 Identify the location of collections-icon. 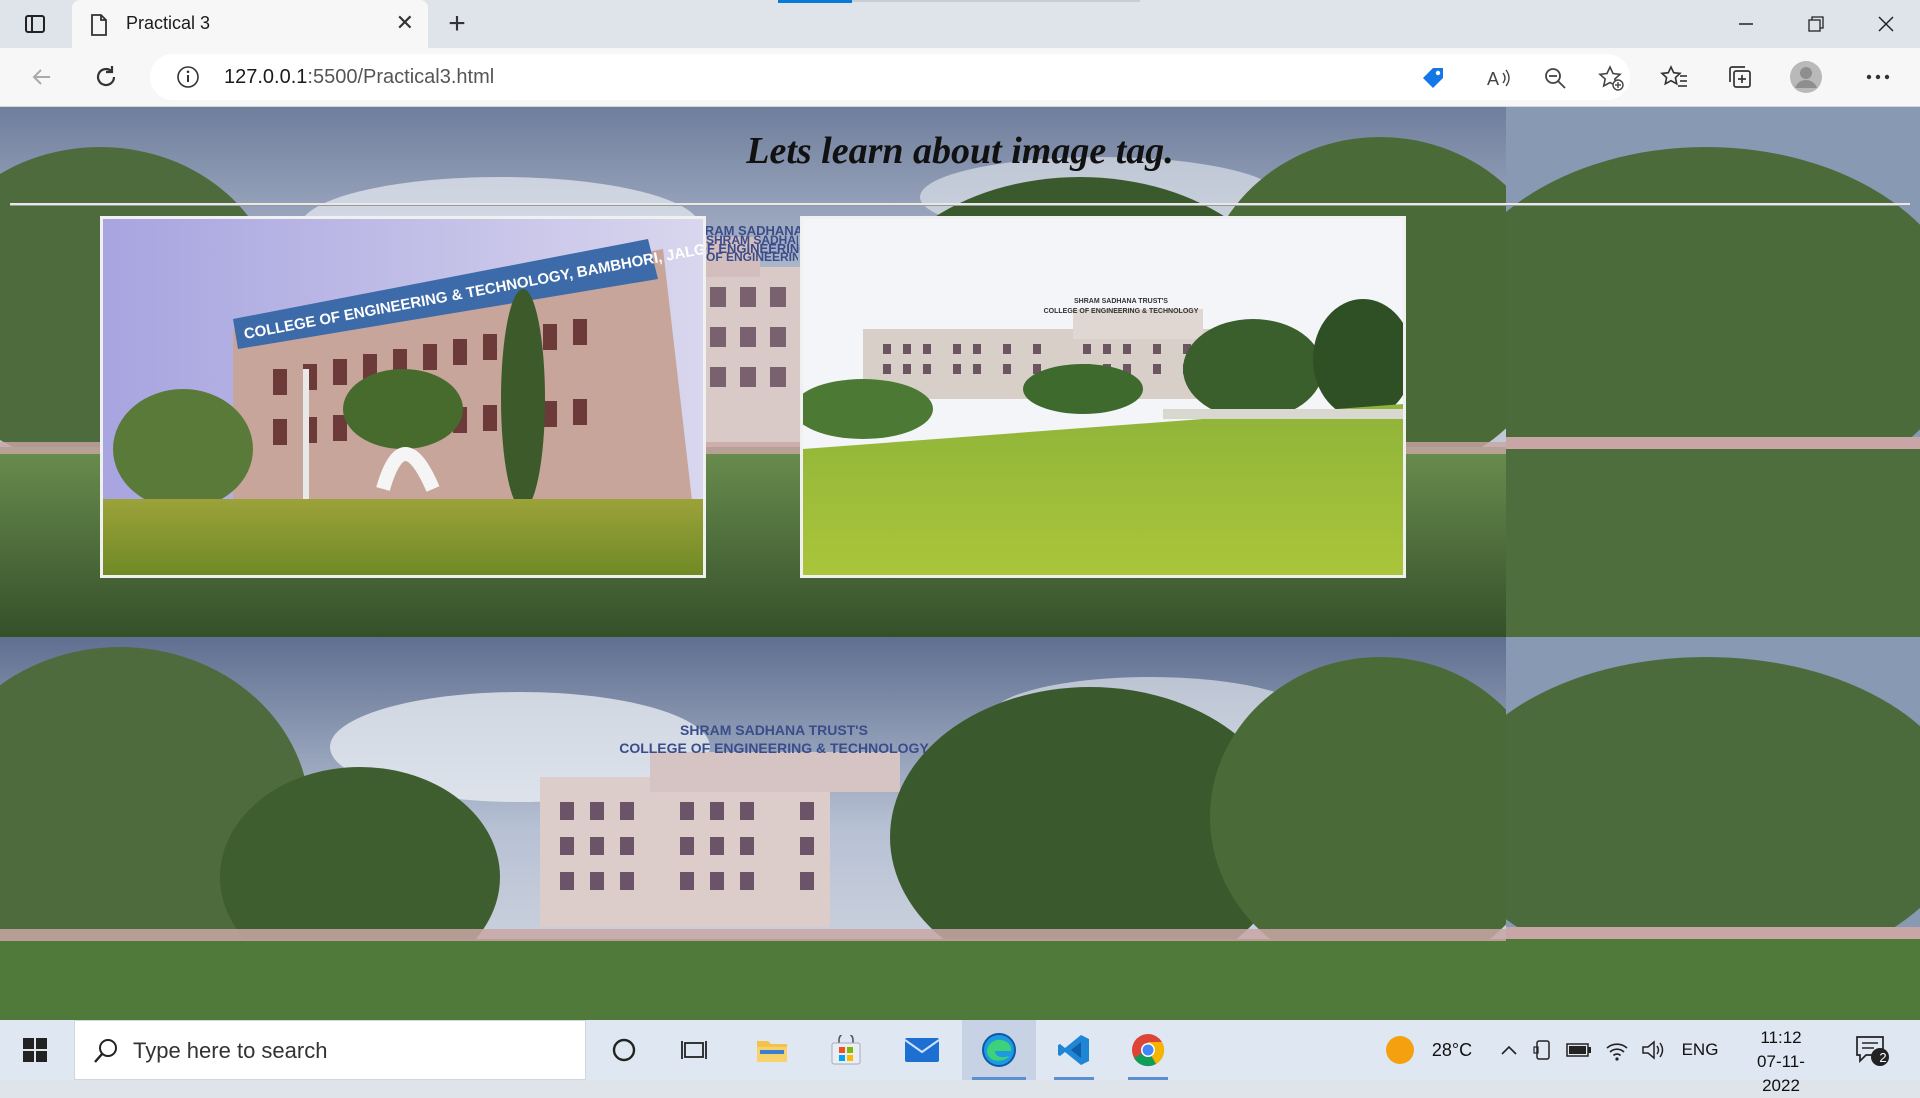
(1740, 77).